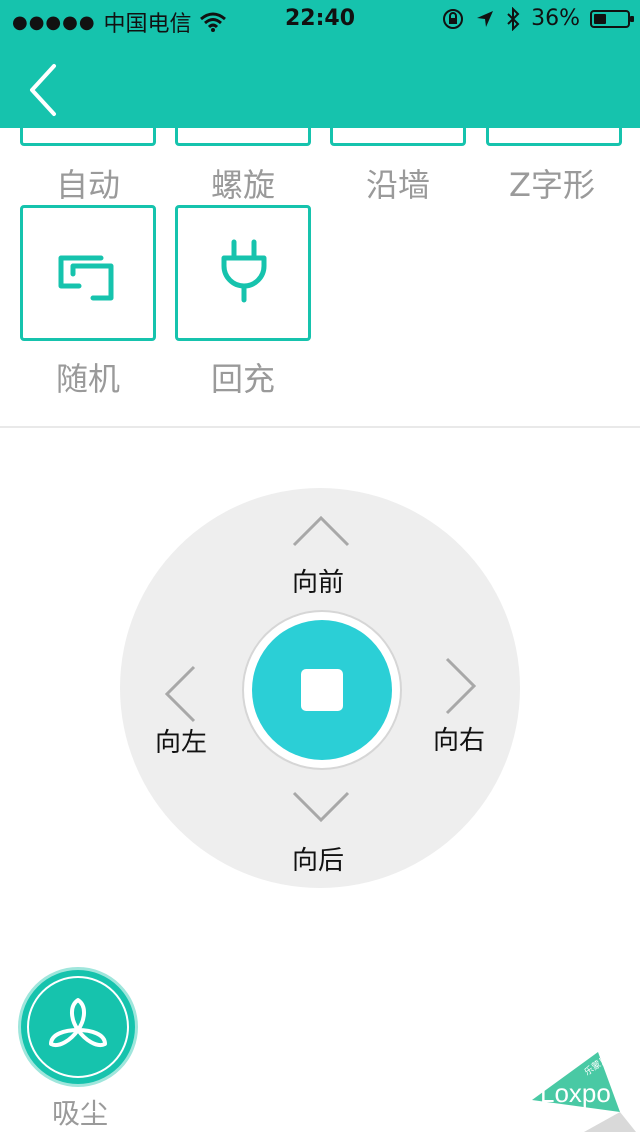 This screenshot has width=640, height=1136. Describe the element at coordinates (318, 858) in the screenshot. I see `back-label: 向后` at that location.